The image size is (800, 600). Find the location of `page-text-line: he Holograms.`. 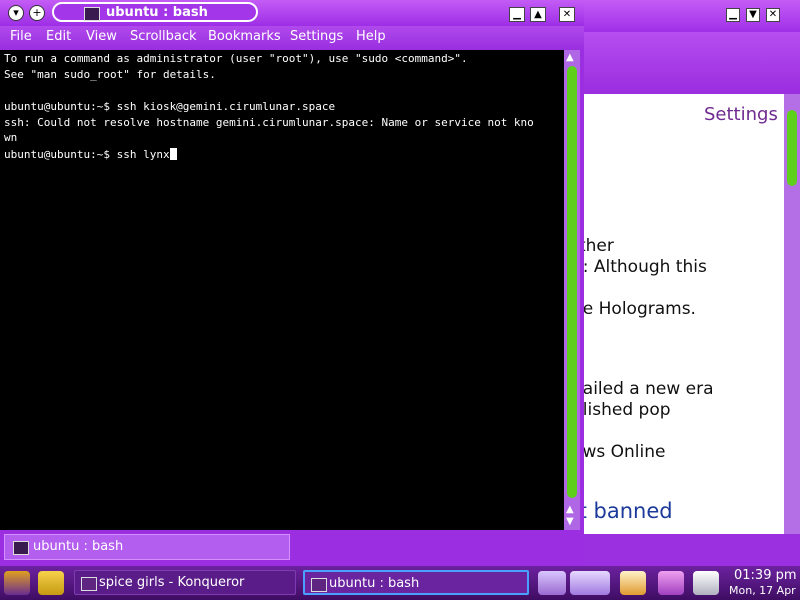

page-text-line: he Holograms. is located at coordinates (638, 309).